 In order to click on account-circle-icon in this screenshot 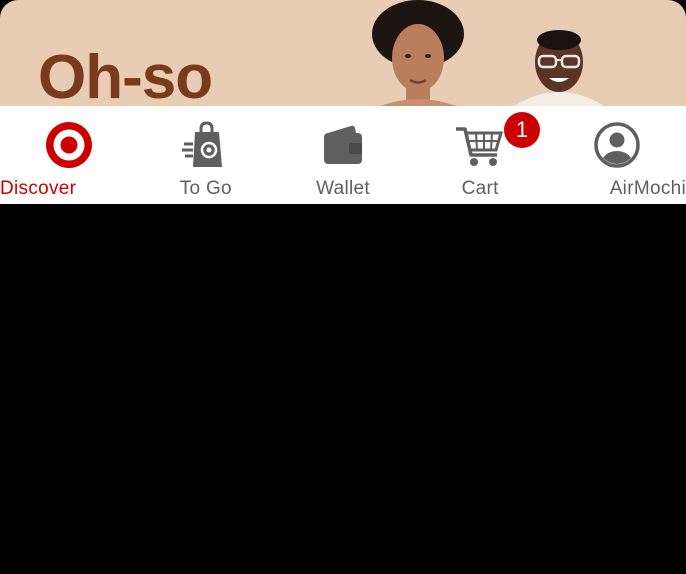, I will do `click(617, 145)`.